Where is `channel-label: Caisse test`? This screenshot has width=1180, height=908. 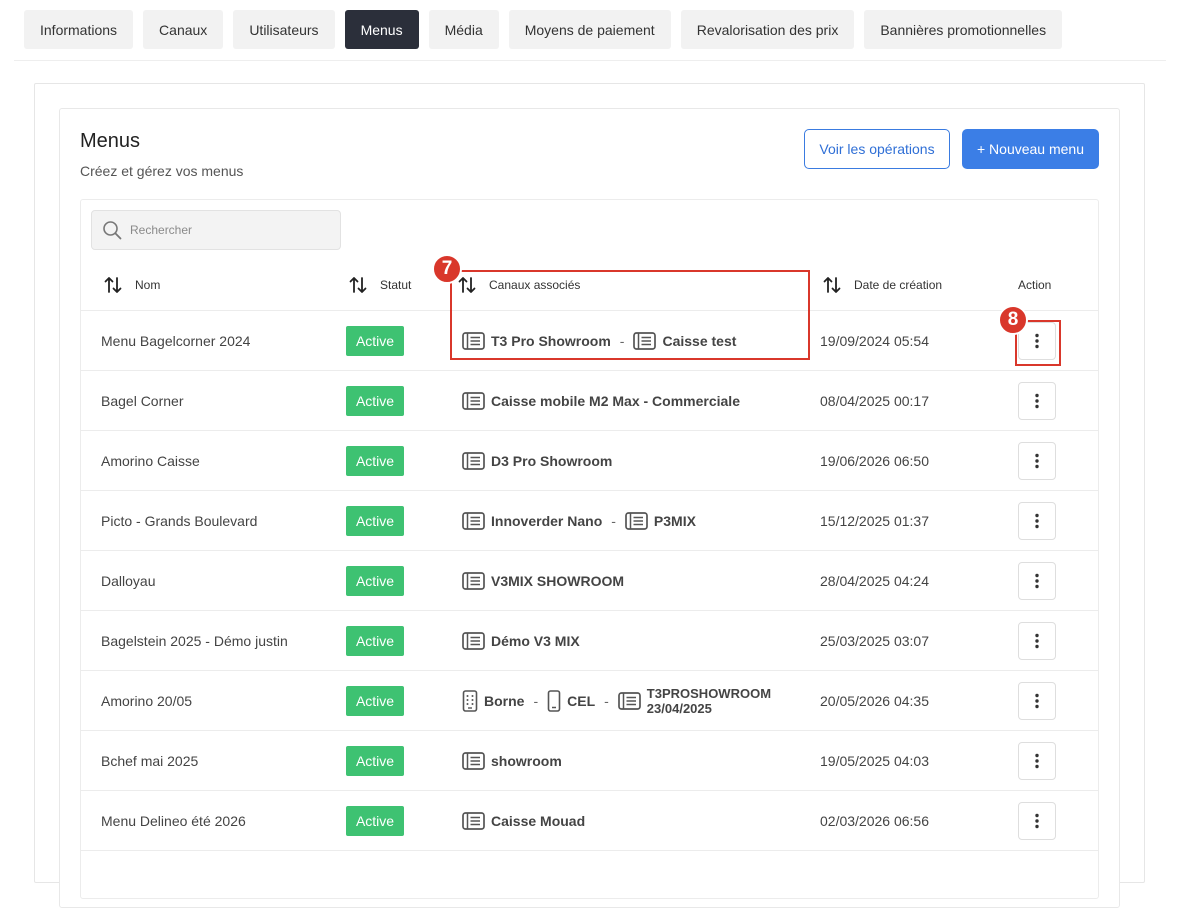
channel-label: Caisse test is located at coordinates (699, 341).